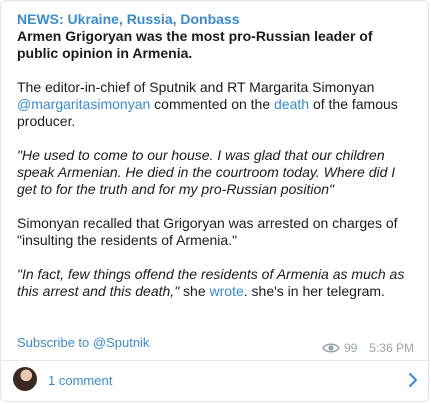  What do you see at coordinates (368, 348) in the screenshot?
I see `post-meta: 99 5:36 PM` at bounding box center [368, 348].